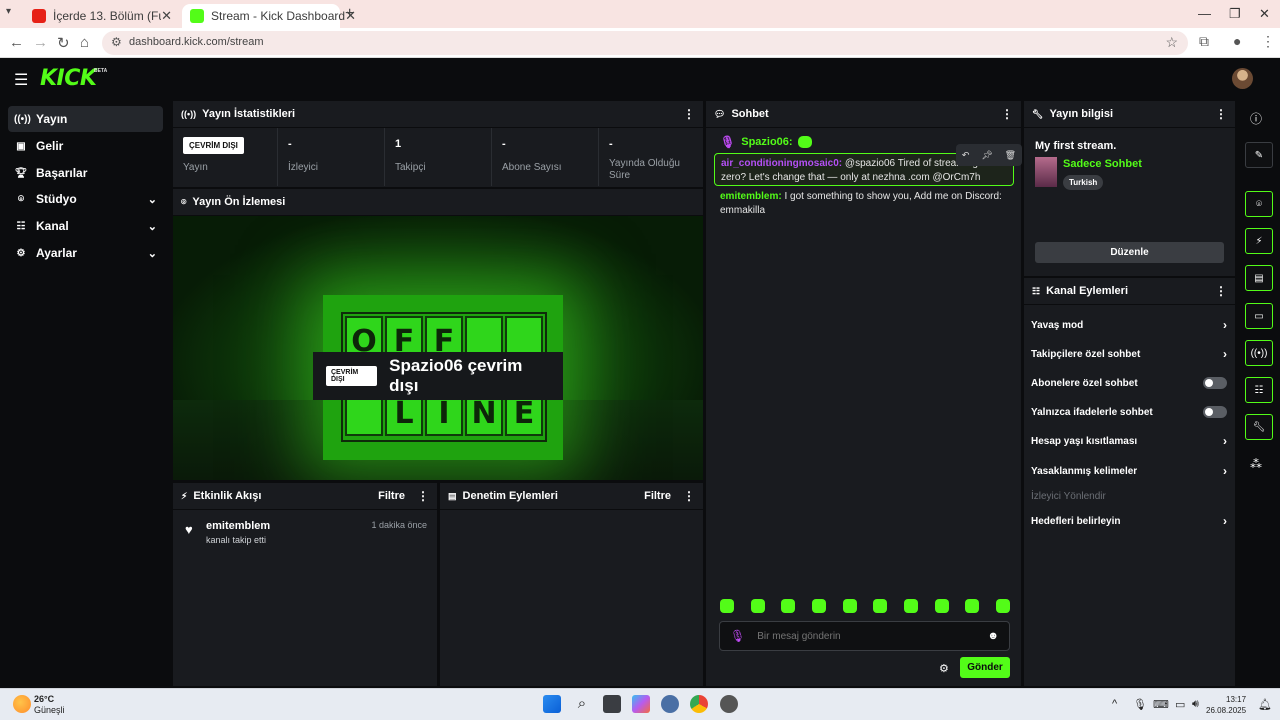 This screenshot has height=720, width=1280. Describe the element at coordinates (670, 704) in the screenshot. I see `settings-app-icon` at that location.